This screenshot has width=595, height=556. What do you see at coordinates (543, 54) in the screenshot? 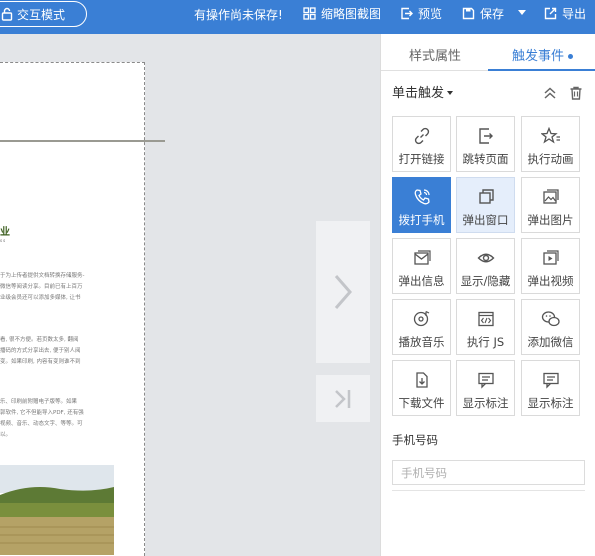
I see `tab-trigger-events: 触发事件` at bounding box center [543, 54].